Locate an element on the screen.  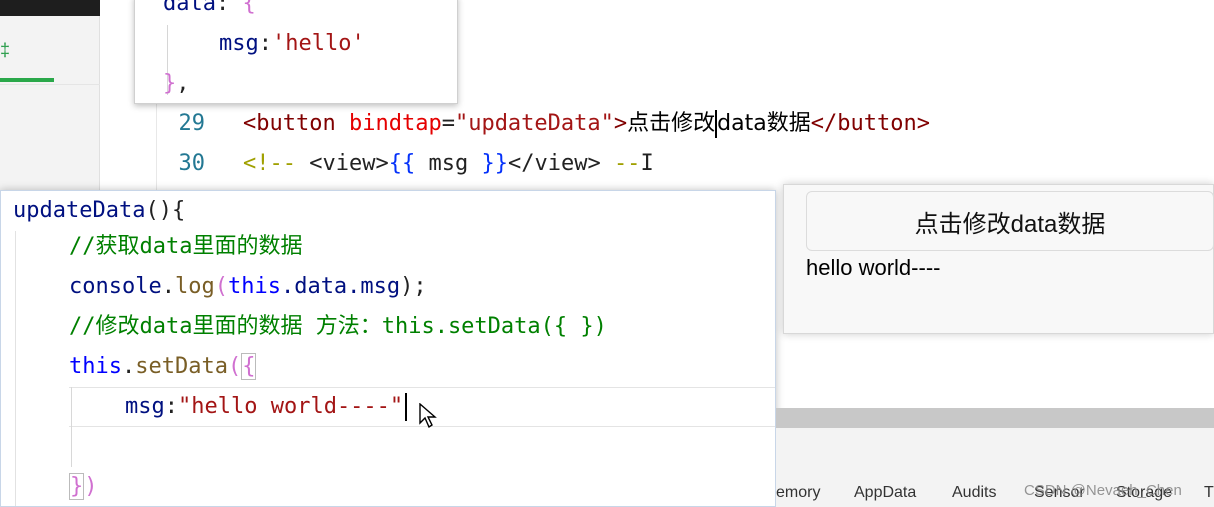
js-line-close: }) is located at coordinates (83, 486).